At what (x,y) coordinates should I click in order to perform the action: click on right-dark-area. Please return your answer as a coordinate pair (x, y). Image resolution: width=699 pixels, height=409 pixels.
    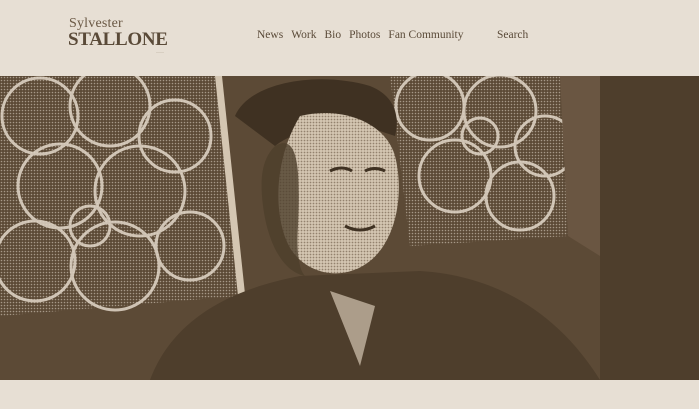
    Looking at the image, I should click on (649, 228).